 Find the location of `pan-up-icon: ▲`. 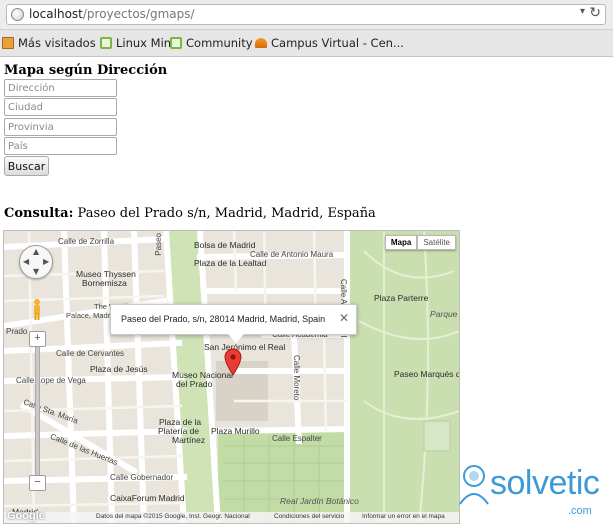

pan-up-icon: ▲ is located at coordinates (36, 252).